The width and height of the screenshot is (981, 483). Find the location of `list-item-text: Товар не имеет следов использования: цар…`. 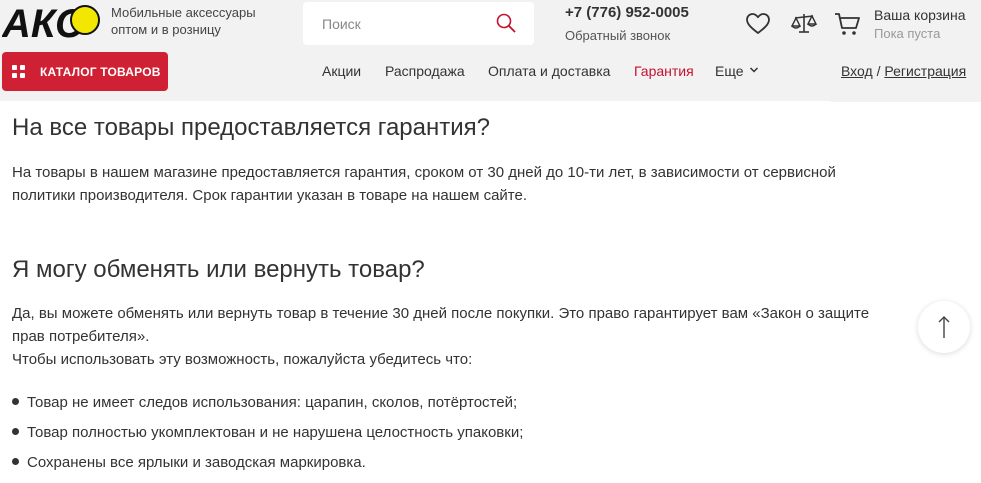

list-item-text: Товар не имеет следов использования: цар… is located at coordinates (272, 402).